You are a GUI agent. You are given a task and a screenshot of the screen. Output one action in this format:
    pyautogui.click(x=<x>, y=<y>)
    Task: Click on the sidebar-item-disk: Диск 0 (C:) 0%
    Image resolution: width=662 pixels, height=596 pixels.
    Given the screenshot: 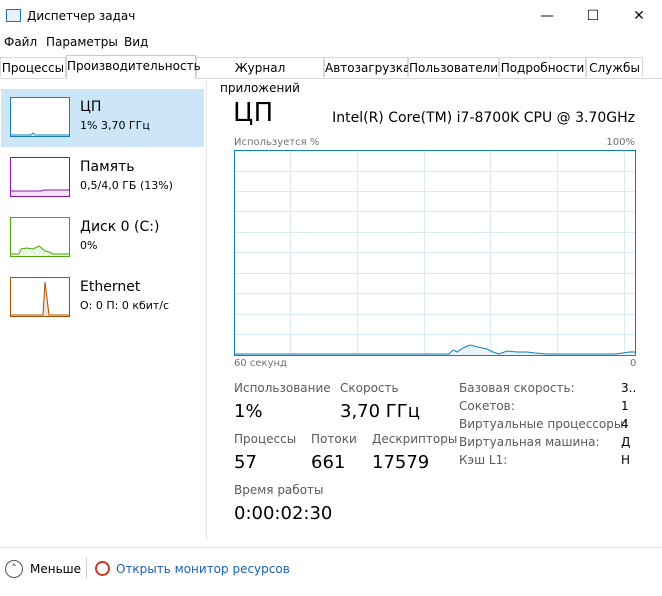 What is the action you would take?
    pyautogui.click(x=102, y=238)
    